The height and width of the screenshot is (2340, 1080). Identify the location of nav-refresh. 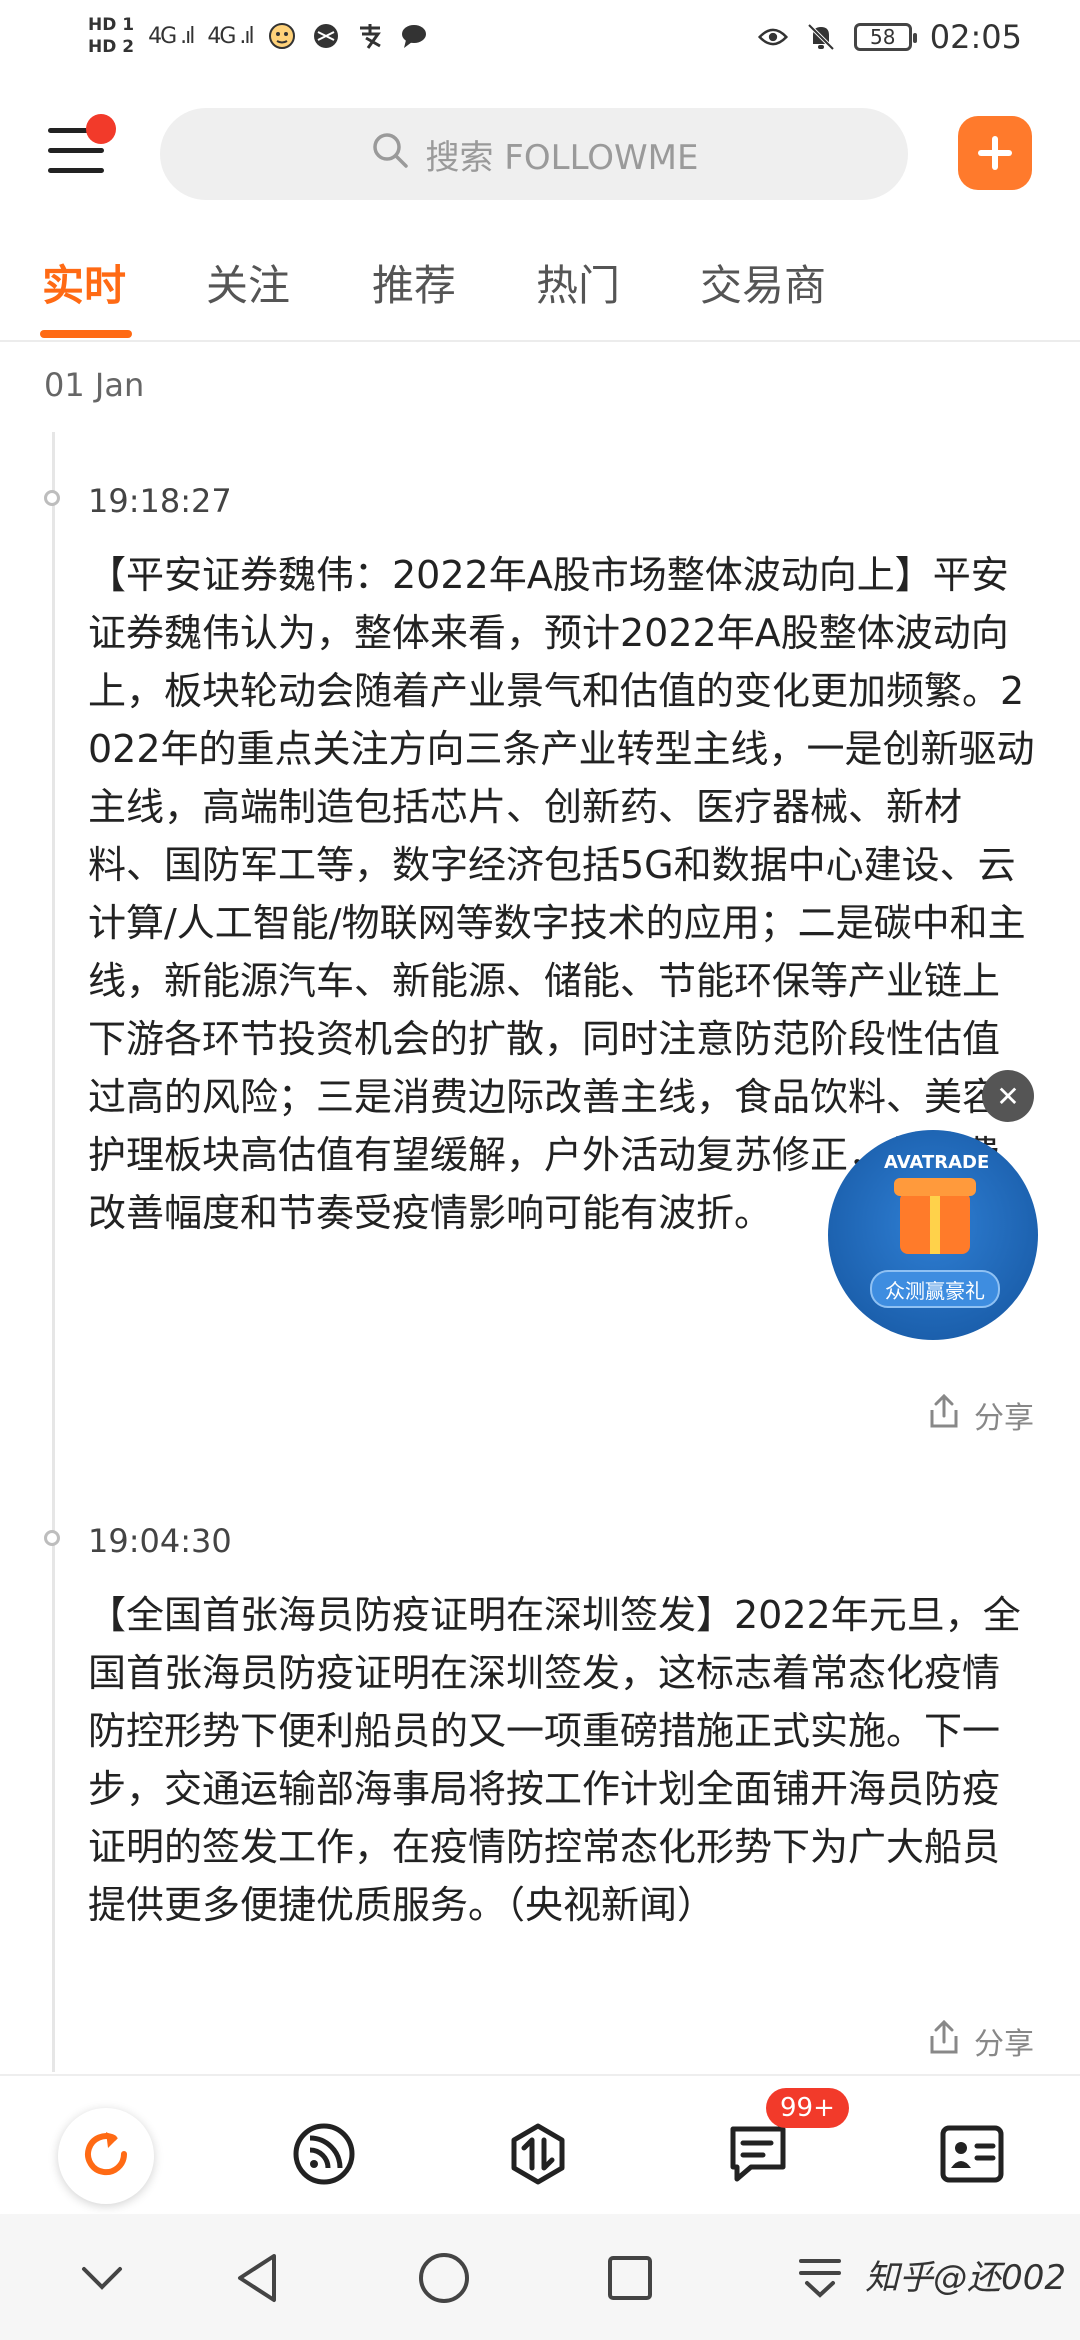
(106, 2156).